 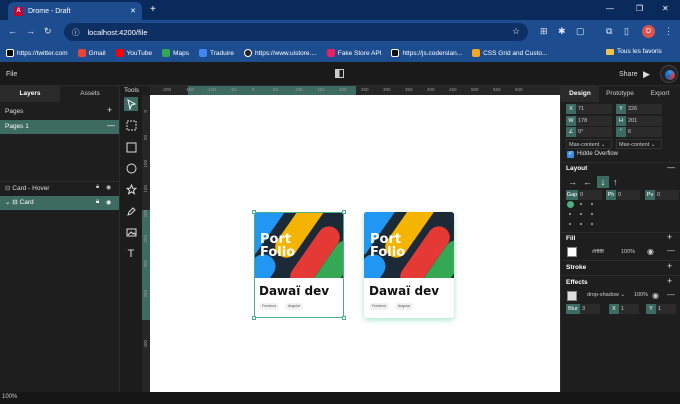 I want to click on bookmark-item: Gmail, so click(x=91, y=53).